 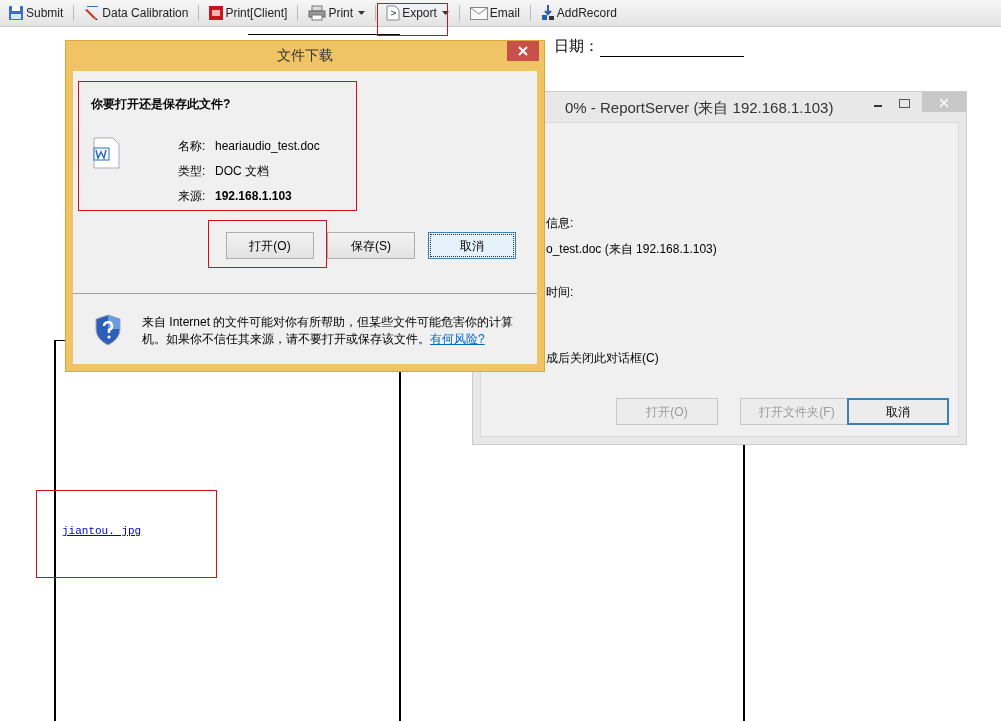 What do you see at coordinates (371, 245) in the screenshot?
I see `dialog-button: 保存(S)` at bounding box center [371, 245].